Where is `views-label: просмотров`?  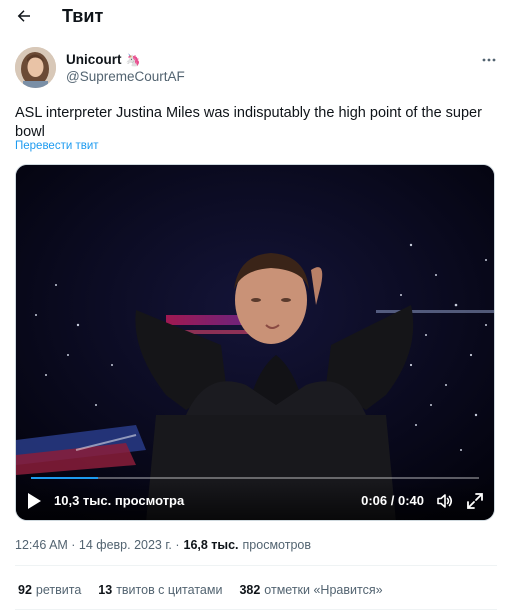
views-label: просмотров is located at coordinates (276, 545).